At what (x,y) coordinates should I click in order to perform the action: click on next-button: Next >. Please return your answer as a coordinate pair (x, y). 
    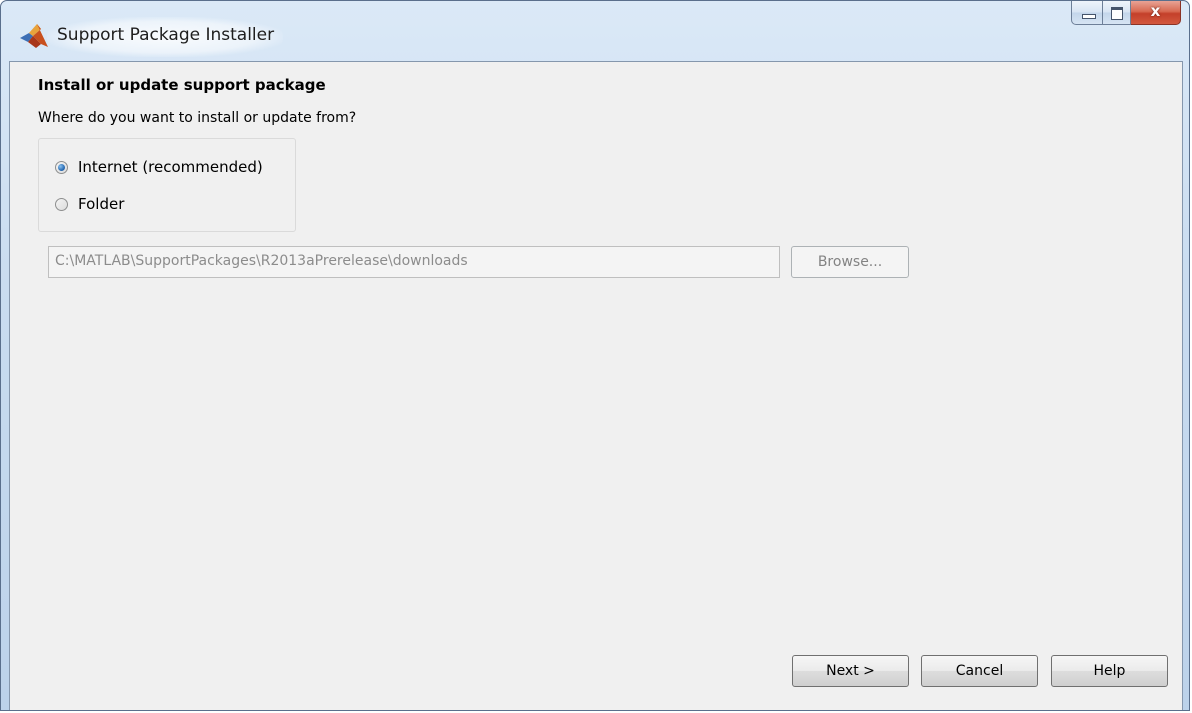
    Looking at the image, I should click on (850, 671).